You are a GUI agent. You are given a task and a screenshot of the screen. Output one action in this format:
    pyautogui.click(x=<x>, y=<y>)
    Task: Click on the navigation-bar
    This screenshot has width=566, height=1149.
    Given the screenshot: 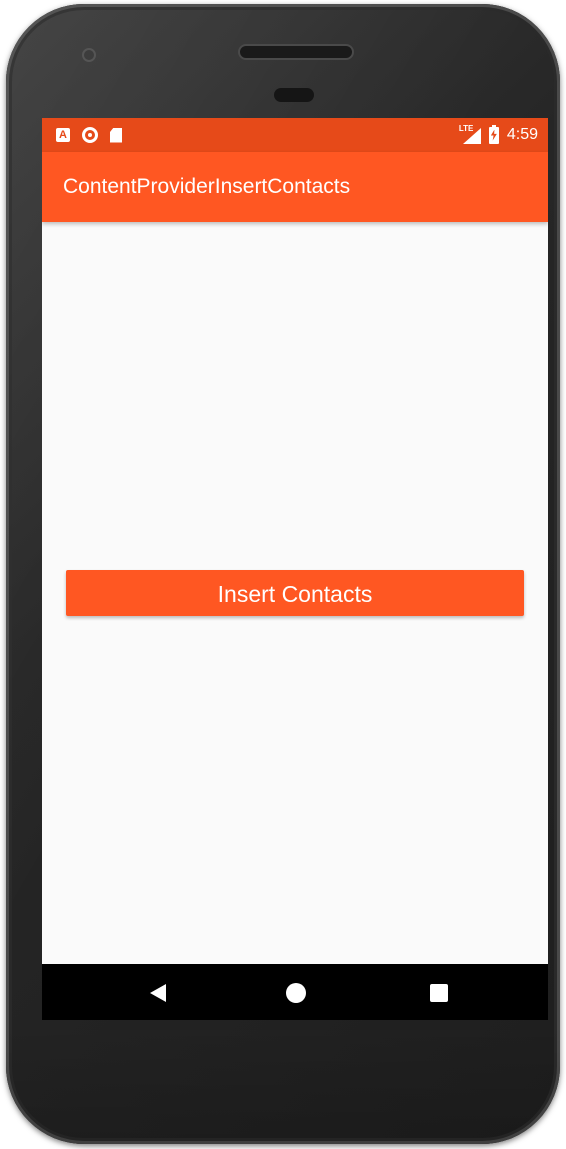 What is the action you would take?
    pyautogui.click(x=295, y=992)
    